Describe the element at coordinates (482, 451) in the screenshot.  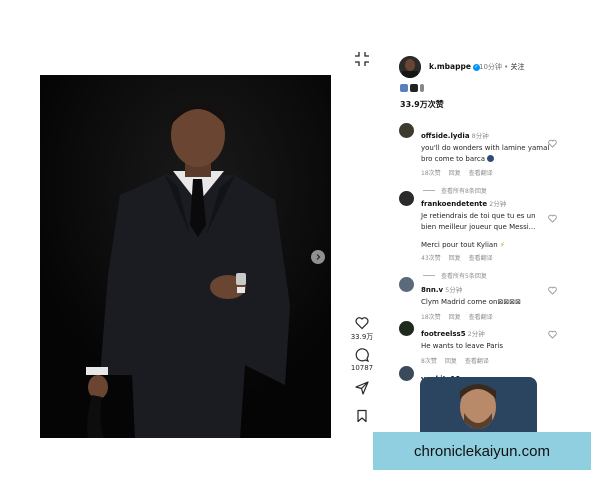
I see `watermark-banner: chroniclekaiyun.com` at that location.